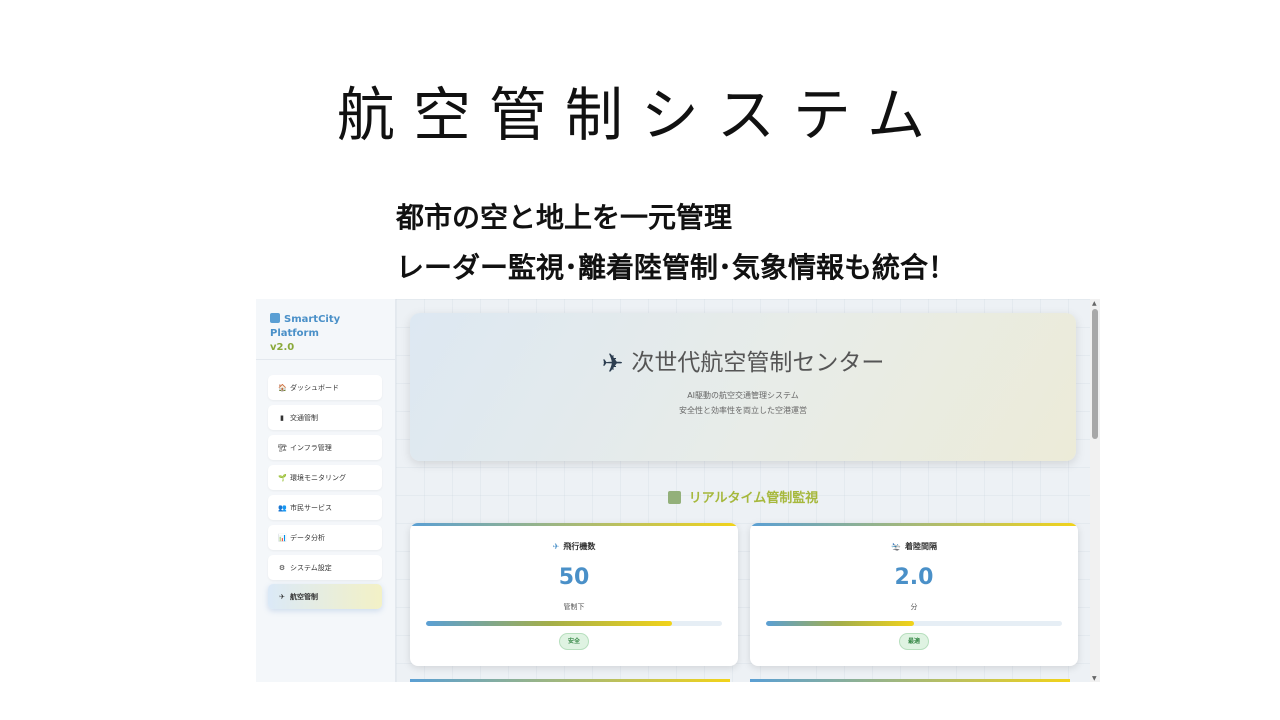 The height and width of the screenshot is (720, 1280). I want to click on sidebar-item-data-analysis: 📊 データ分析, so click(325, 537).